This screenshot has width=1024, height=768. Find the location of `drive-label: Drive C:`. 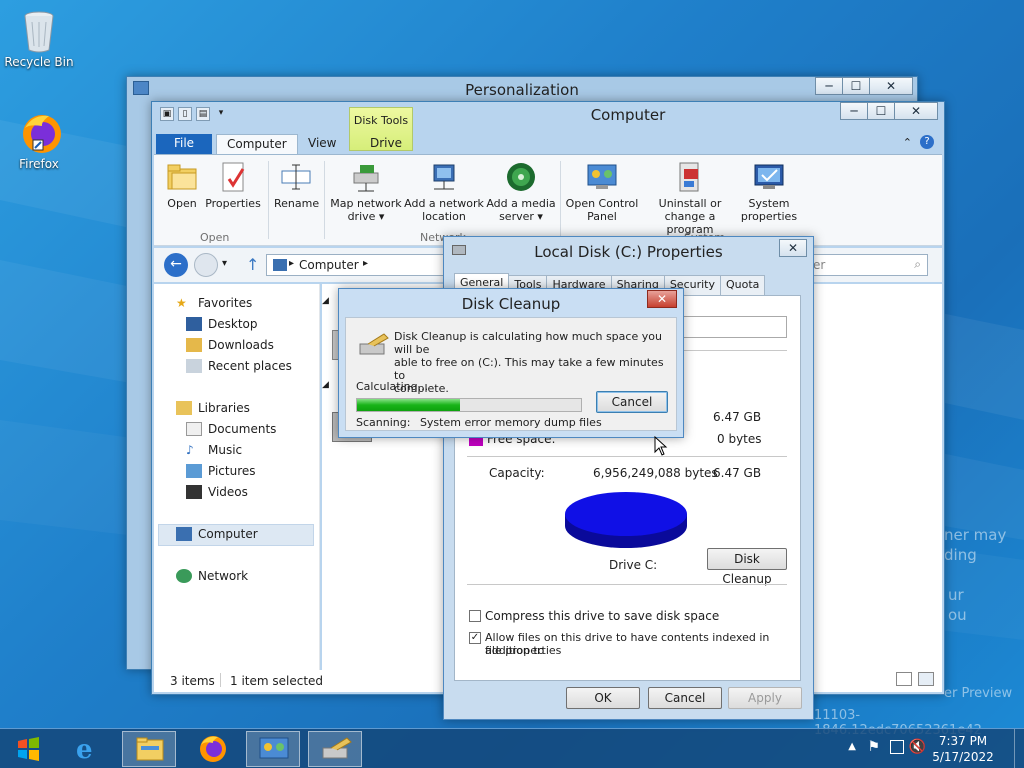

drive-label: Drive C: is located at coordinates (633, 565).